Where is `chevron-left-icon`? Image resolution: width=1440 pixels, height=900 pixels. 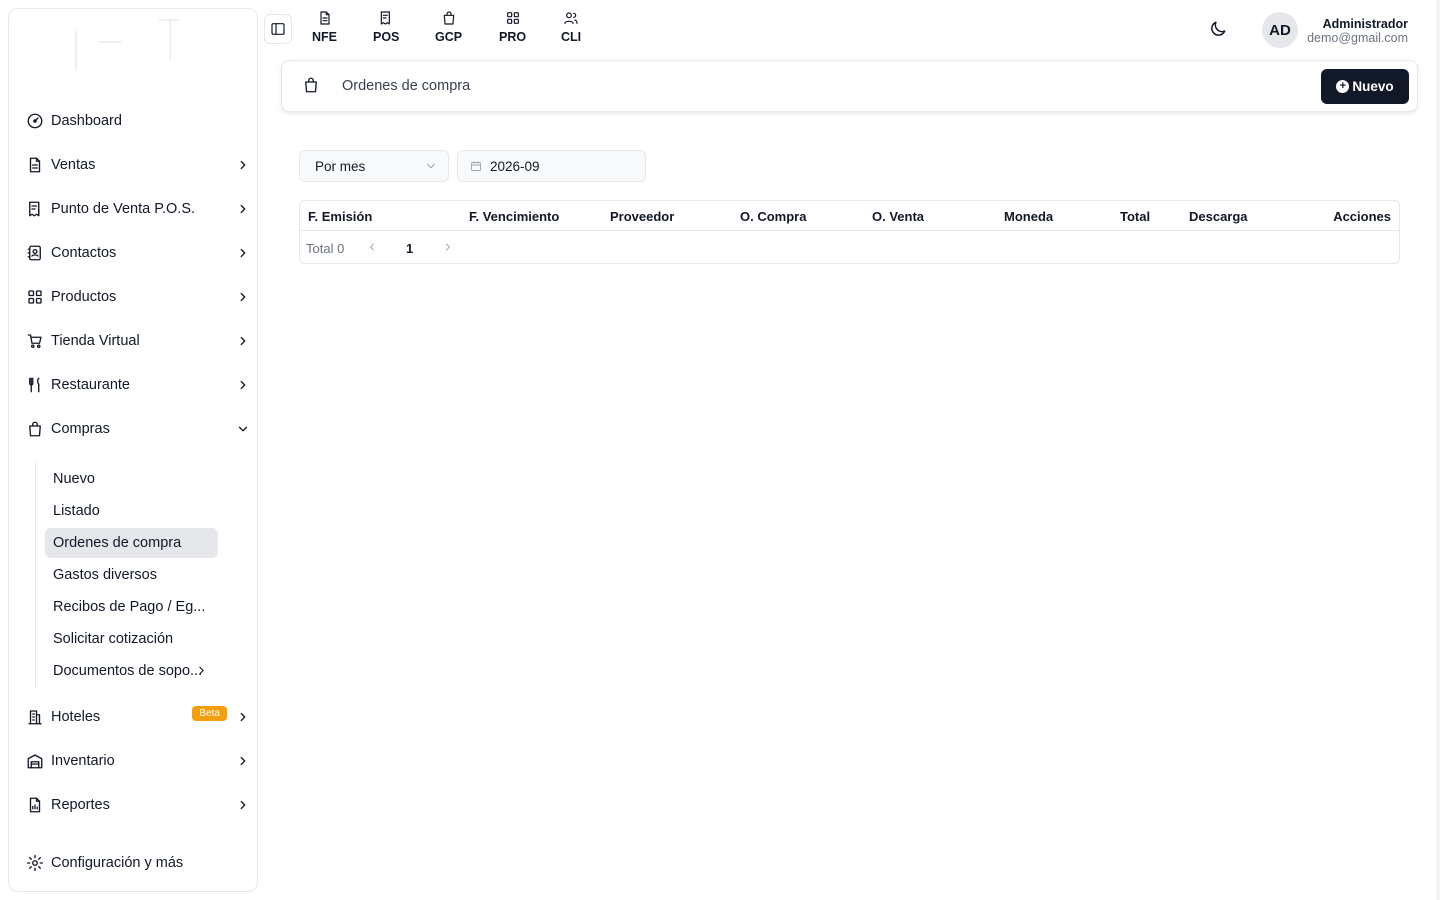
chevron-left-icon is located at coordinates (372, 247).